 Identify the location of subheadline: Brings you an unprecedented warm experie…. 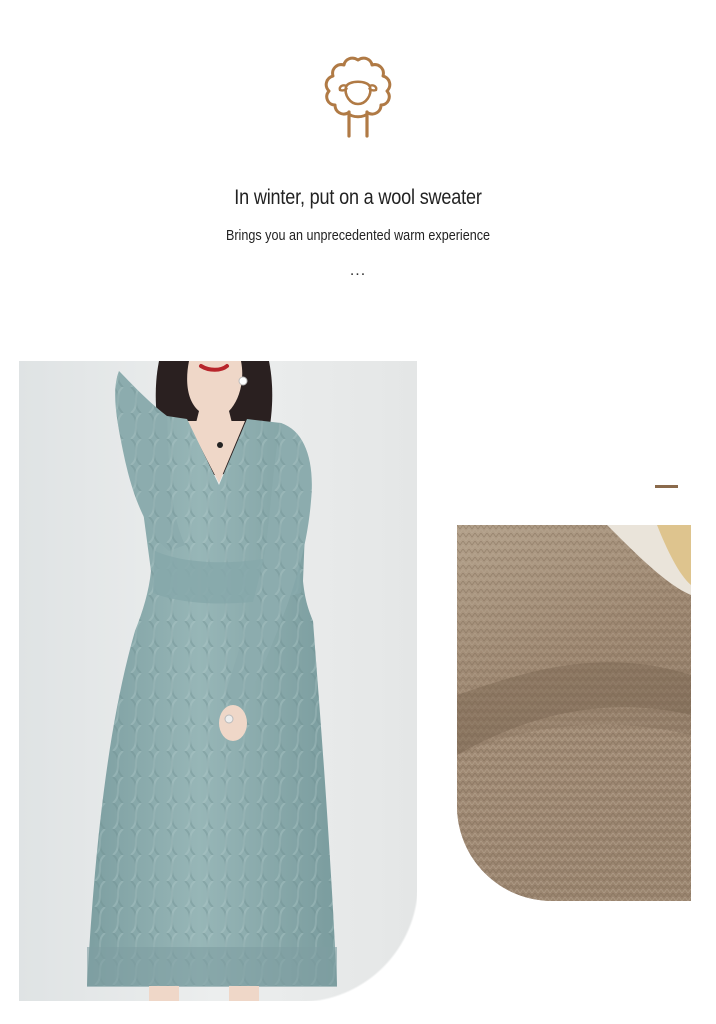
(358, 235).